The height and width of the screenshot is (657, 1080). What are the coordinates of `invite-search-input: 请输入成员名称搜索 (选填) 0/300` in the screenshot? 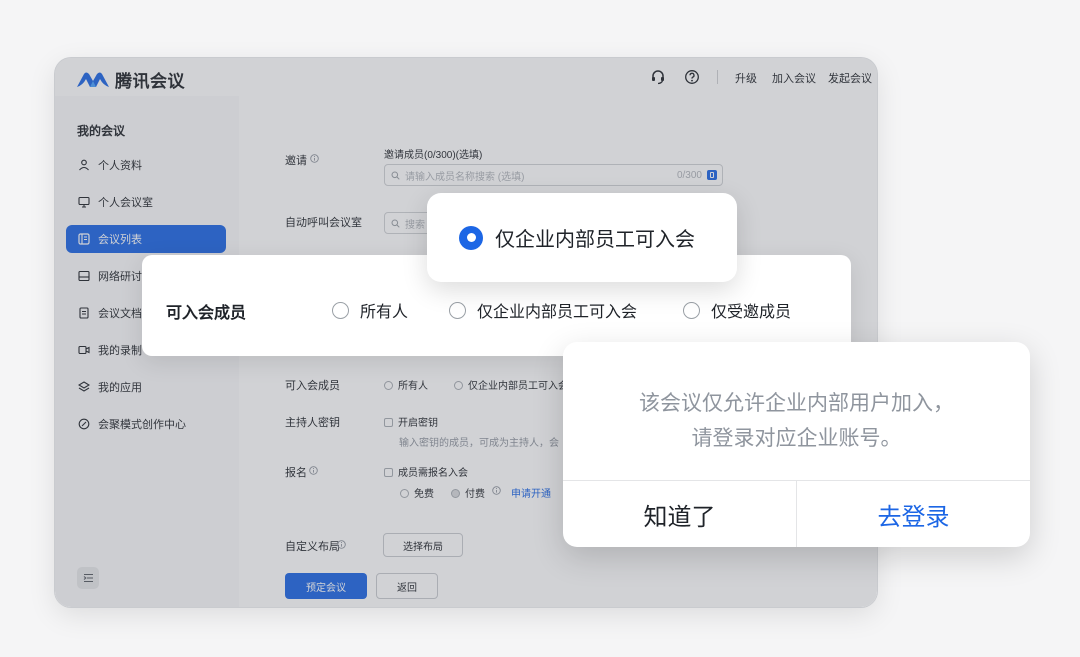 It's located at (553, 175).